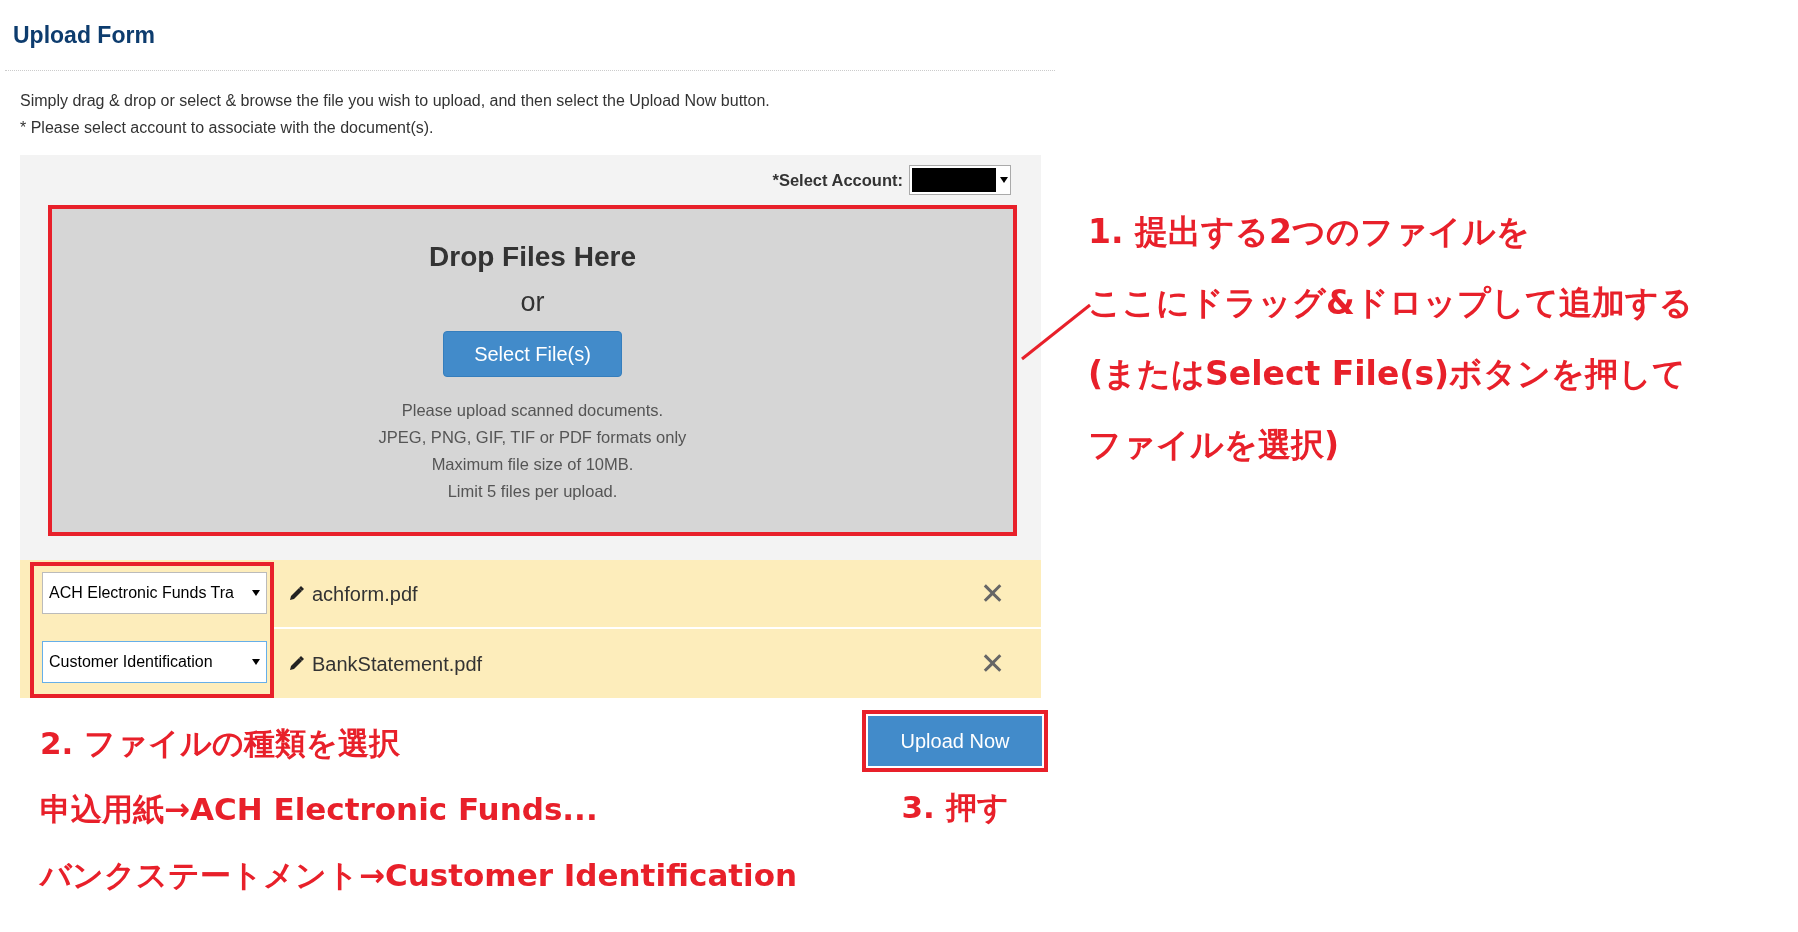 This screenshot has height=932, width=1798. What do you see at coordinates (532, 491) in the screenshot?
I see `upload-note: Limit 5 files per upload.` at bounding box center [532, 491].